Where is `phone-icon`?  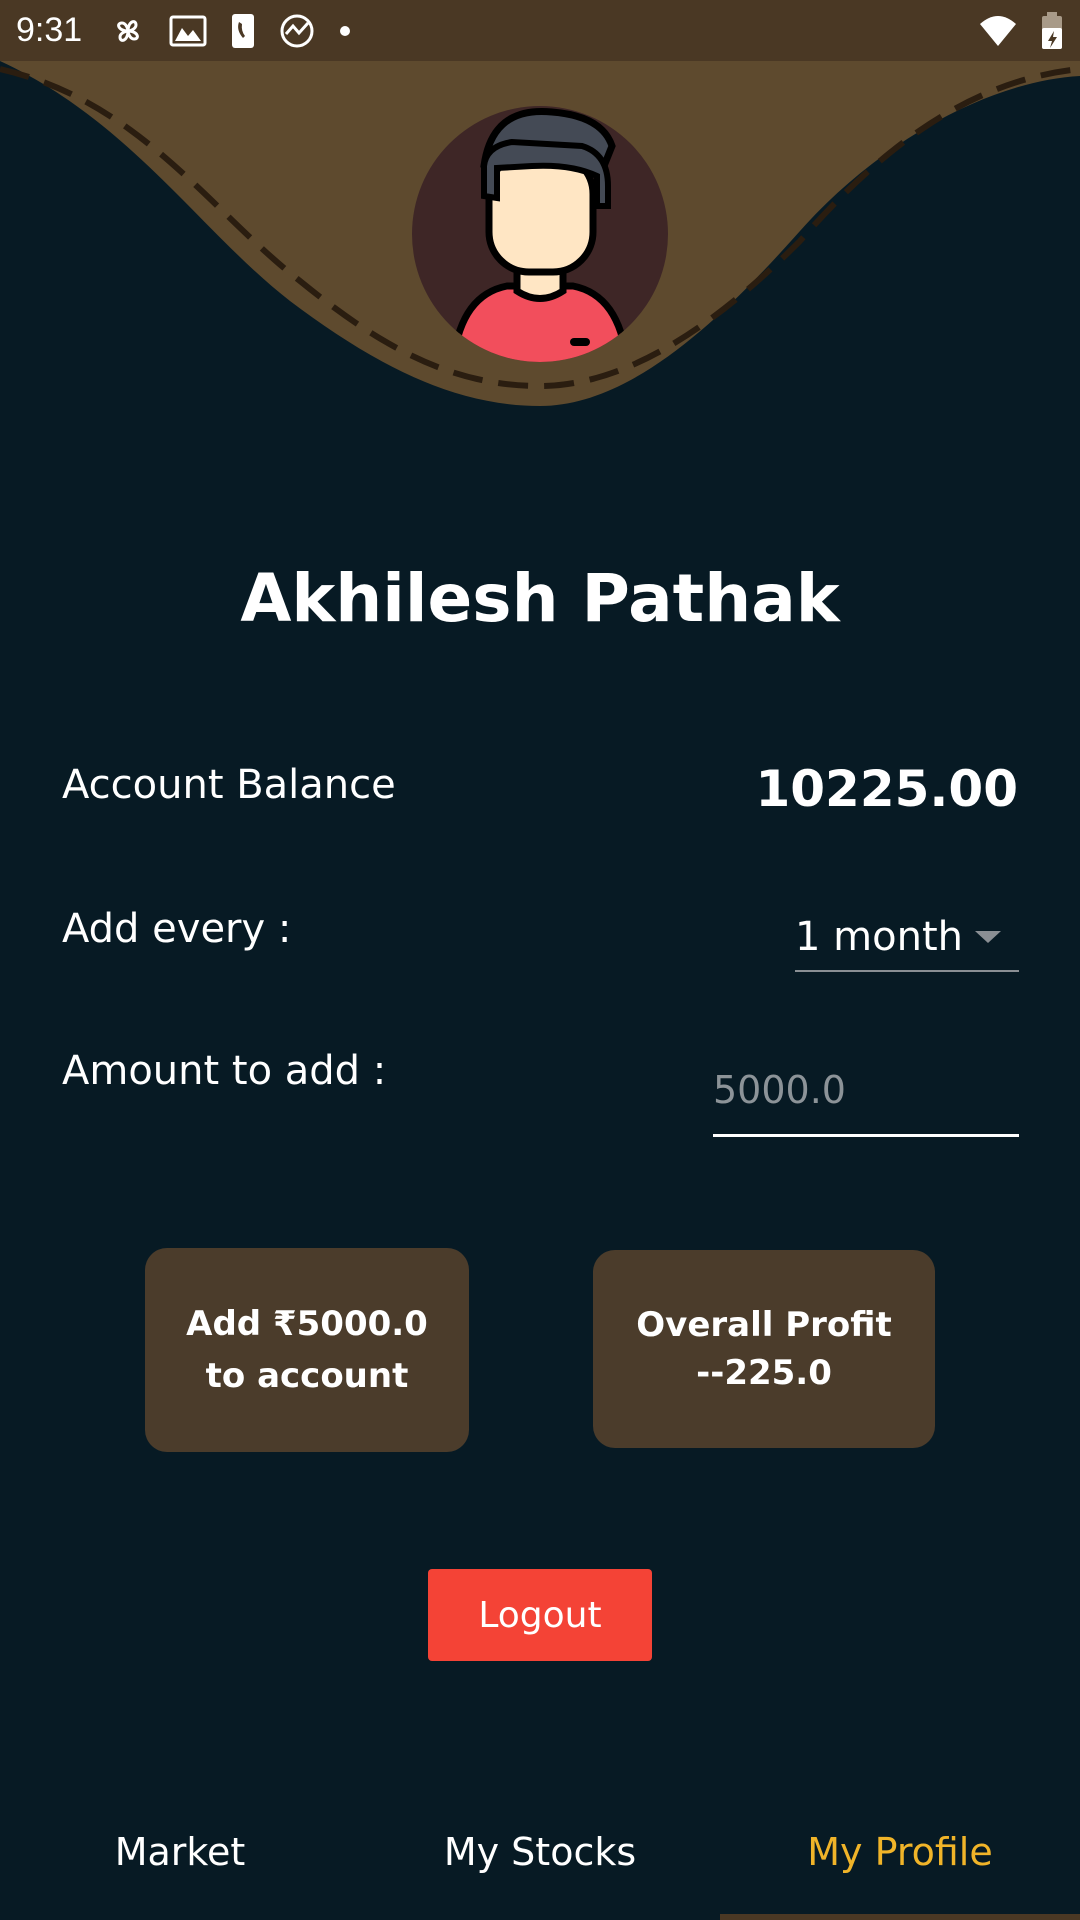
phone-icon is located at coordinates (243, 30).